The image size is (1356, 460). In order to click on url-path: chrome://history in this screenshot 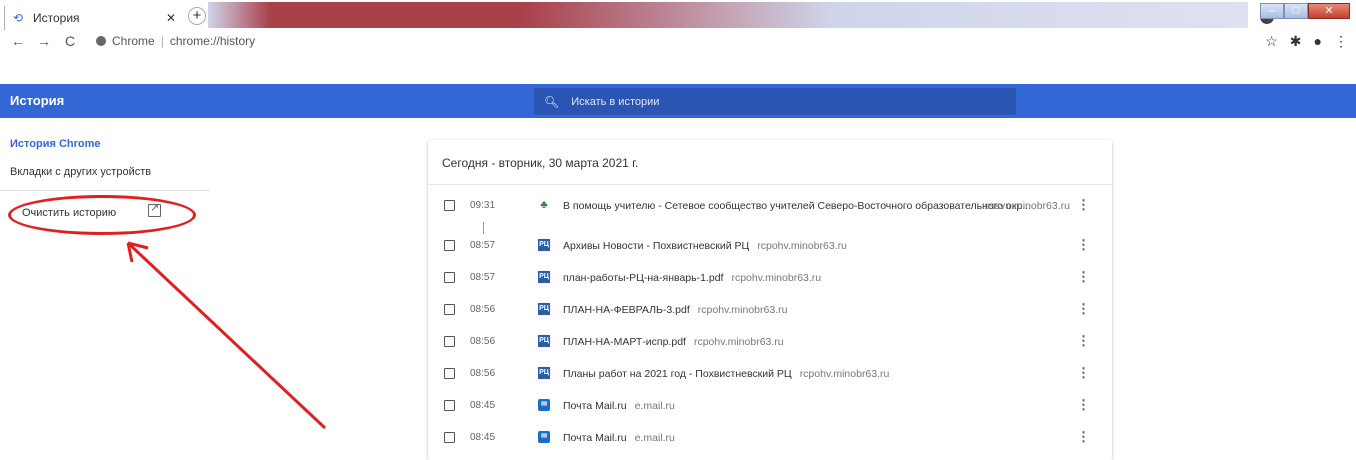, I will do `click(212, 41)`.